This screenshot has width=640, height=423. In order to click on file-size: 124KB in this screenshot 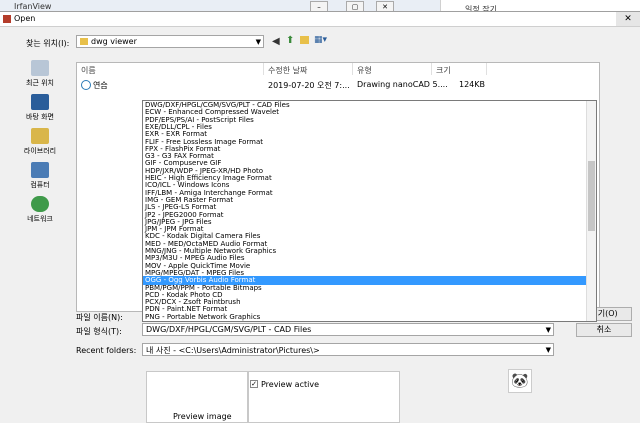, I will do `click(472, 84)`.